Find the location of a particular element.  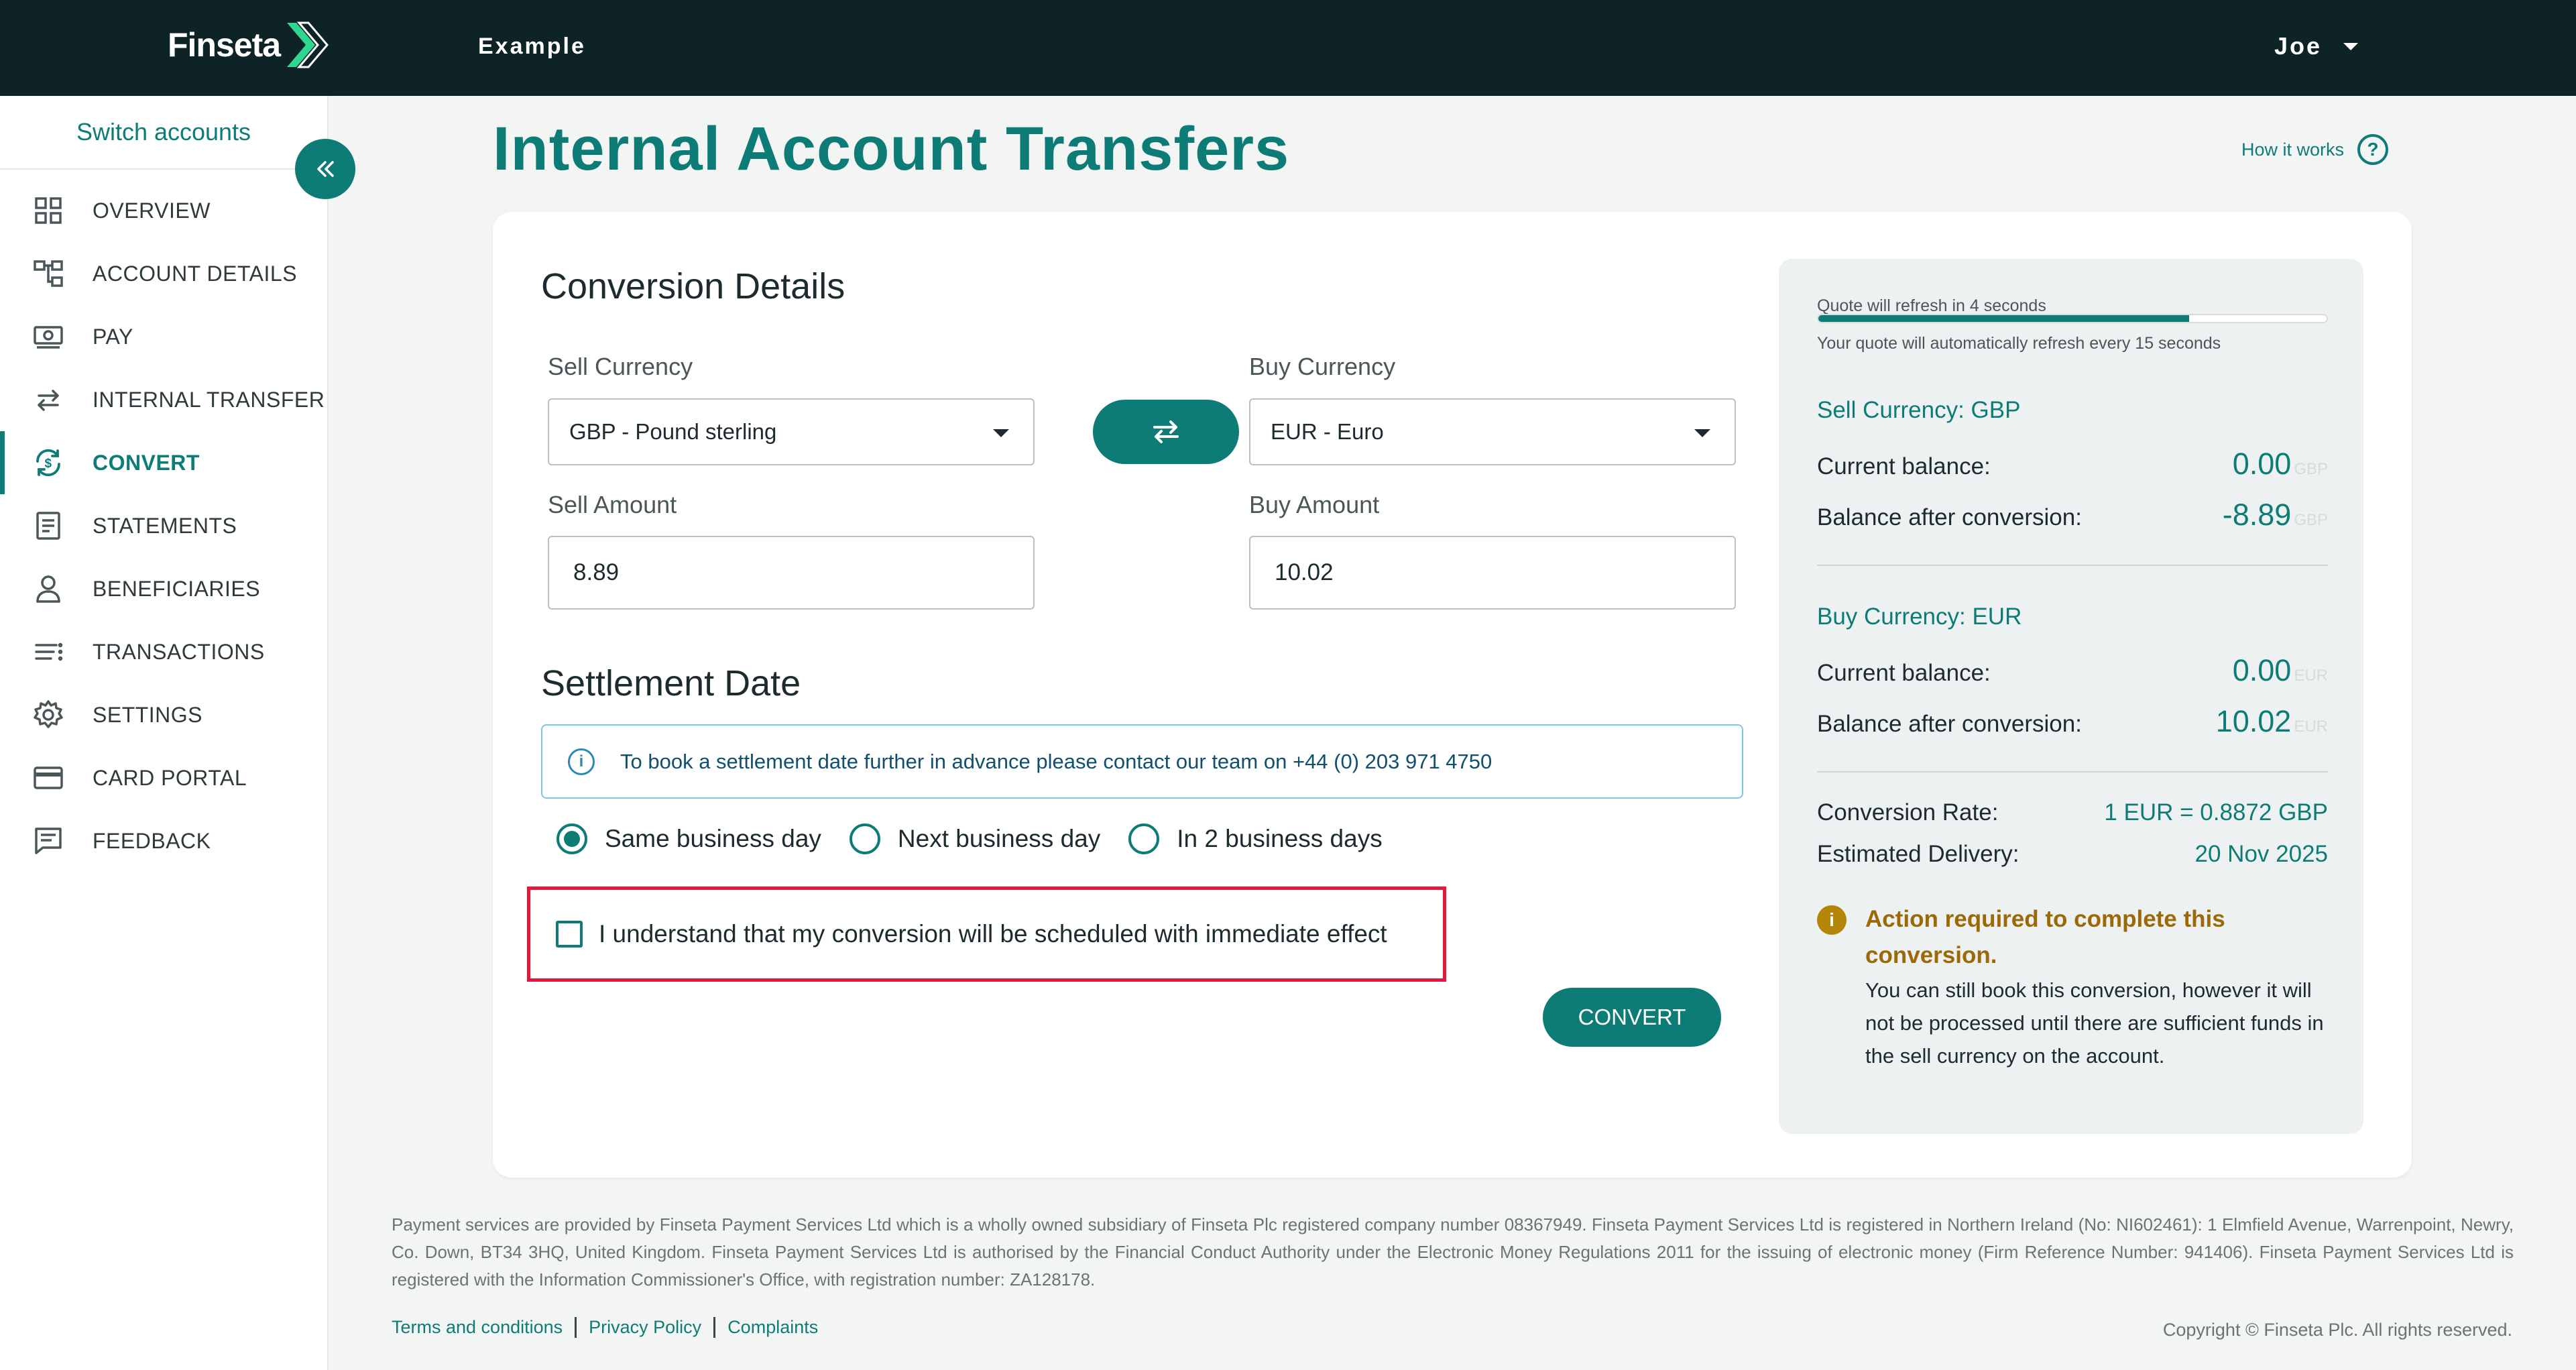

sidebar-item-statements: STATEMENTS is located at coordinates (163, 525).